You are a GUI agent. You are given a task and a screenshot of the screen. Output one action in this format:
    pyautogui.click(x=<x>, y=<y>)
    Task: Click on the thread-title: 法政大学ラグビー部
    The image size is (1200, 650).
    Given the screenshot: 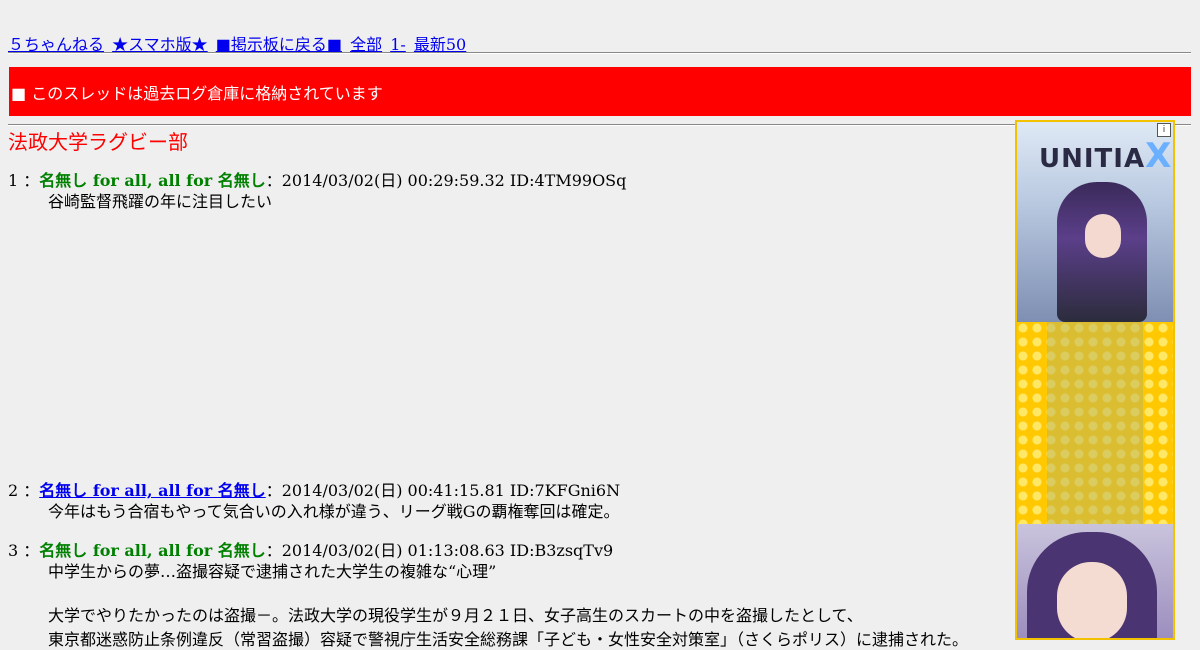 What is the action you would take?
    pyautogui.click(x=98, y=142)
    